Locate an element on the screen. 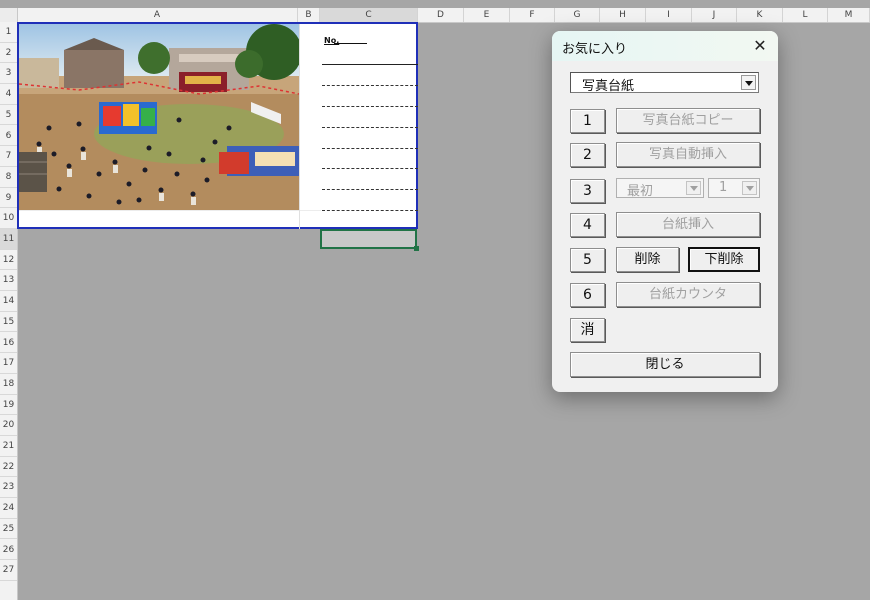  row-header-24: 24 is located at coordinates (8, 508).